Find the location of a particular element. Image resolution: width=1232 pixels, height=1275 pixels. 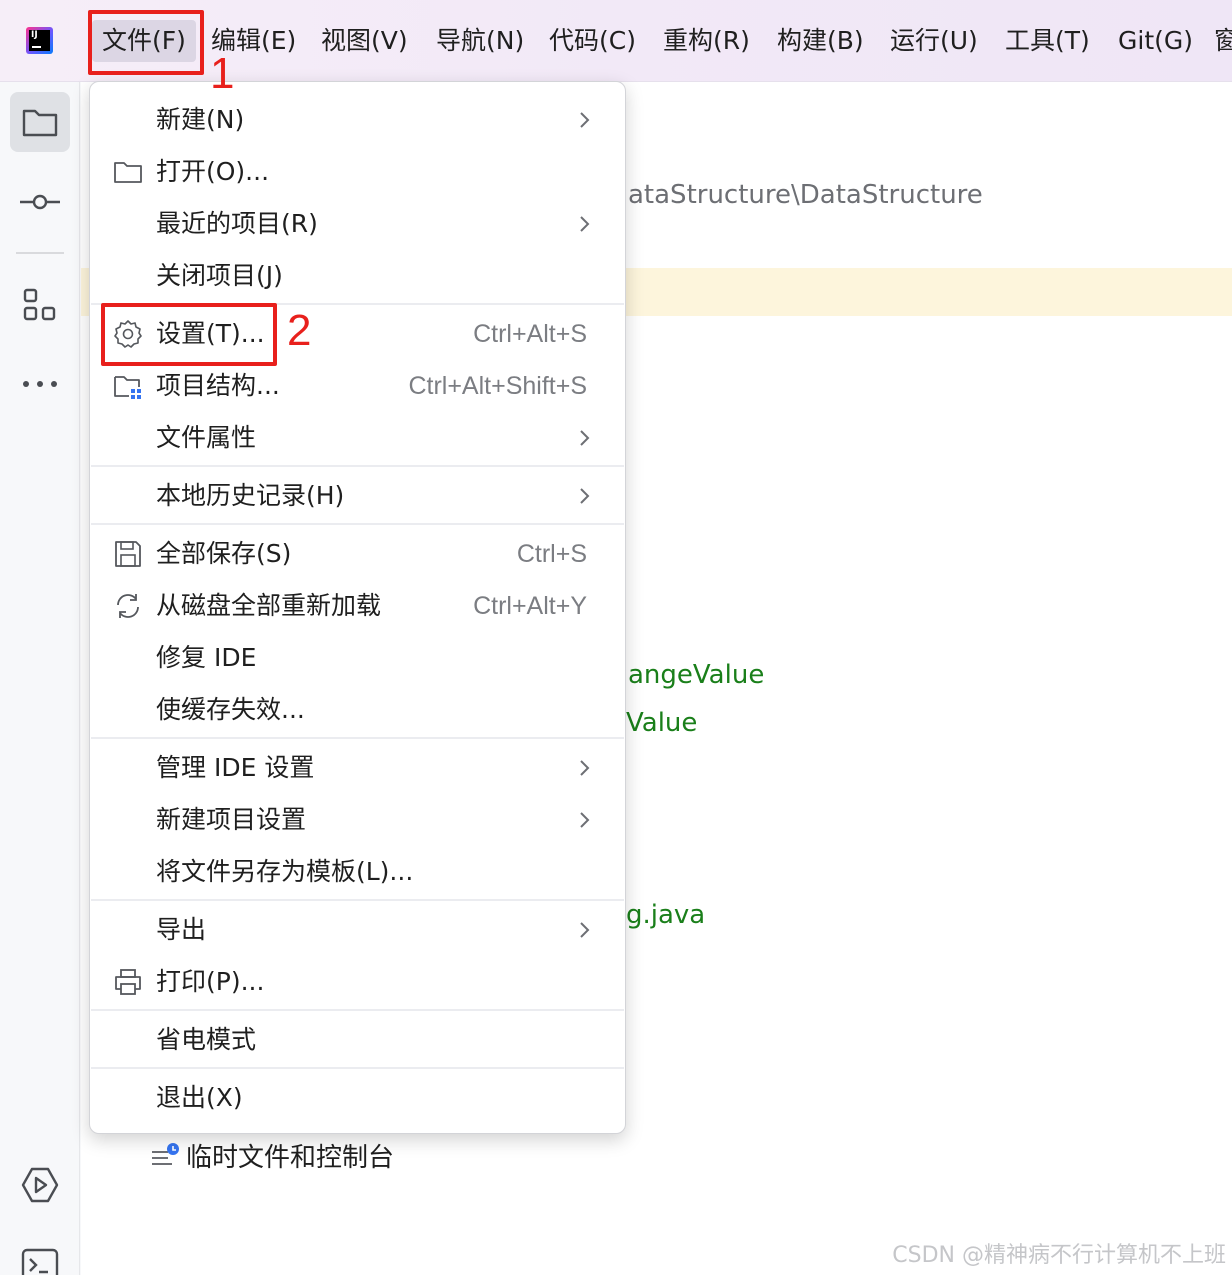

menu-close-project: 关闭项目(J) is located at coordinates (357, 276).